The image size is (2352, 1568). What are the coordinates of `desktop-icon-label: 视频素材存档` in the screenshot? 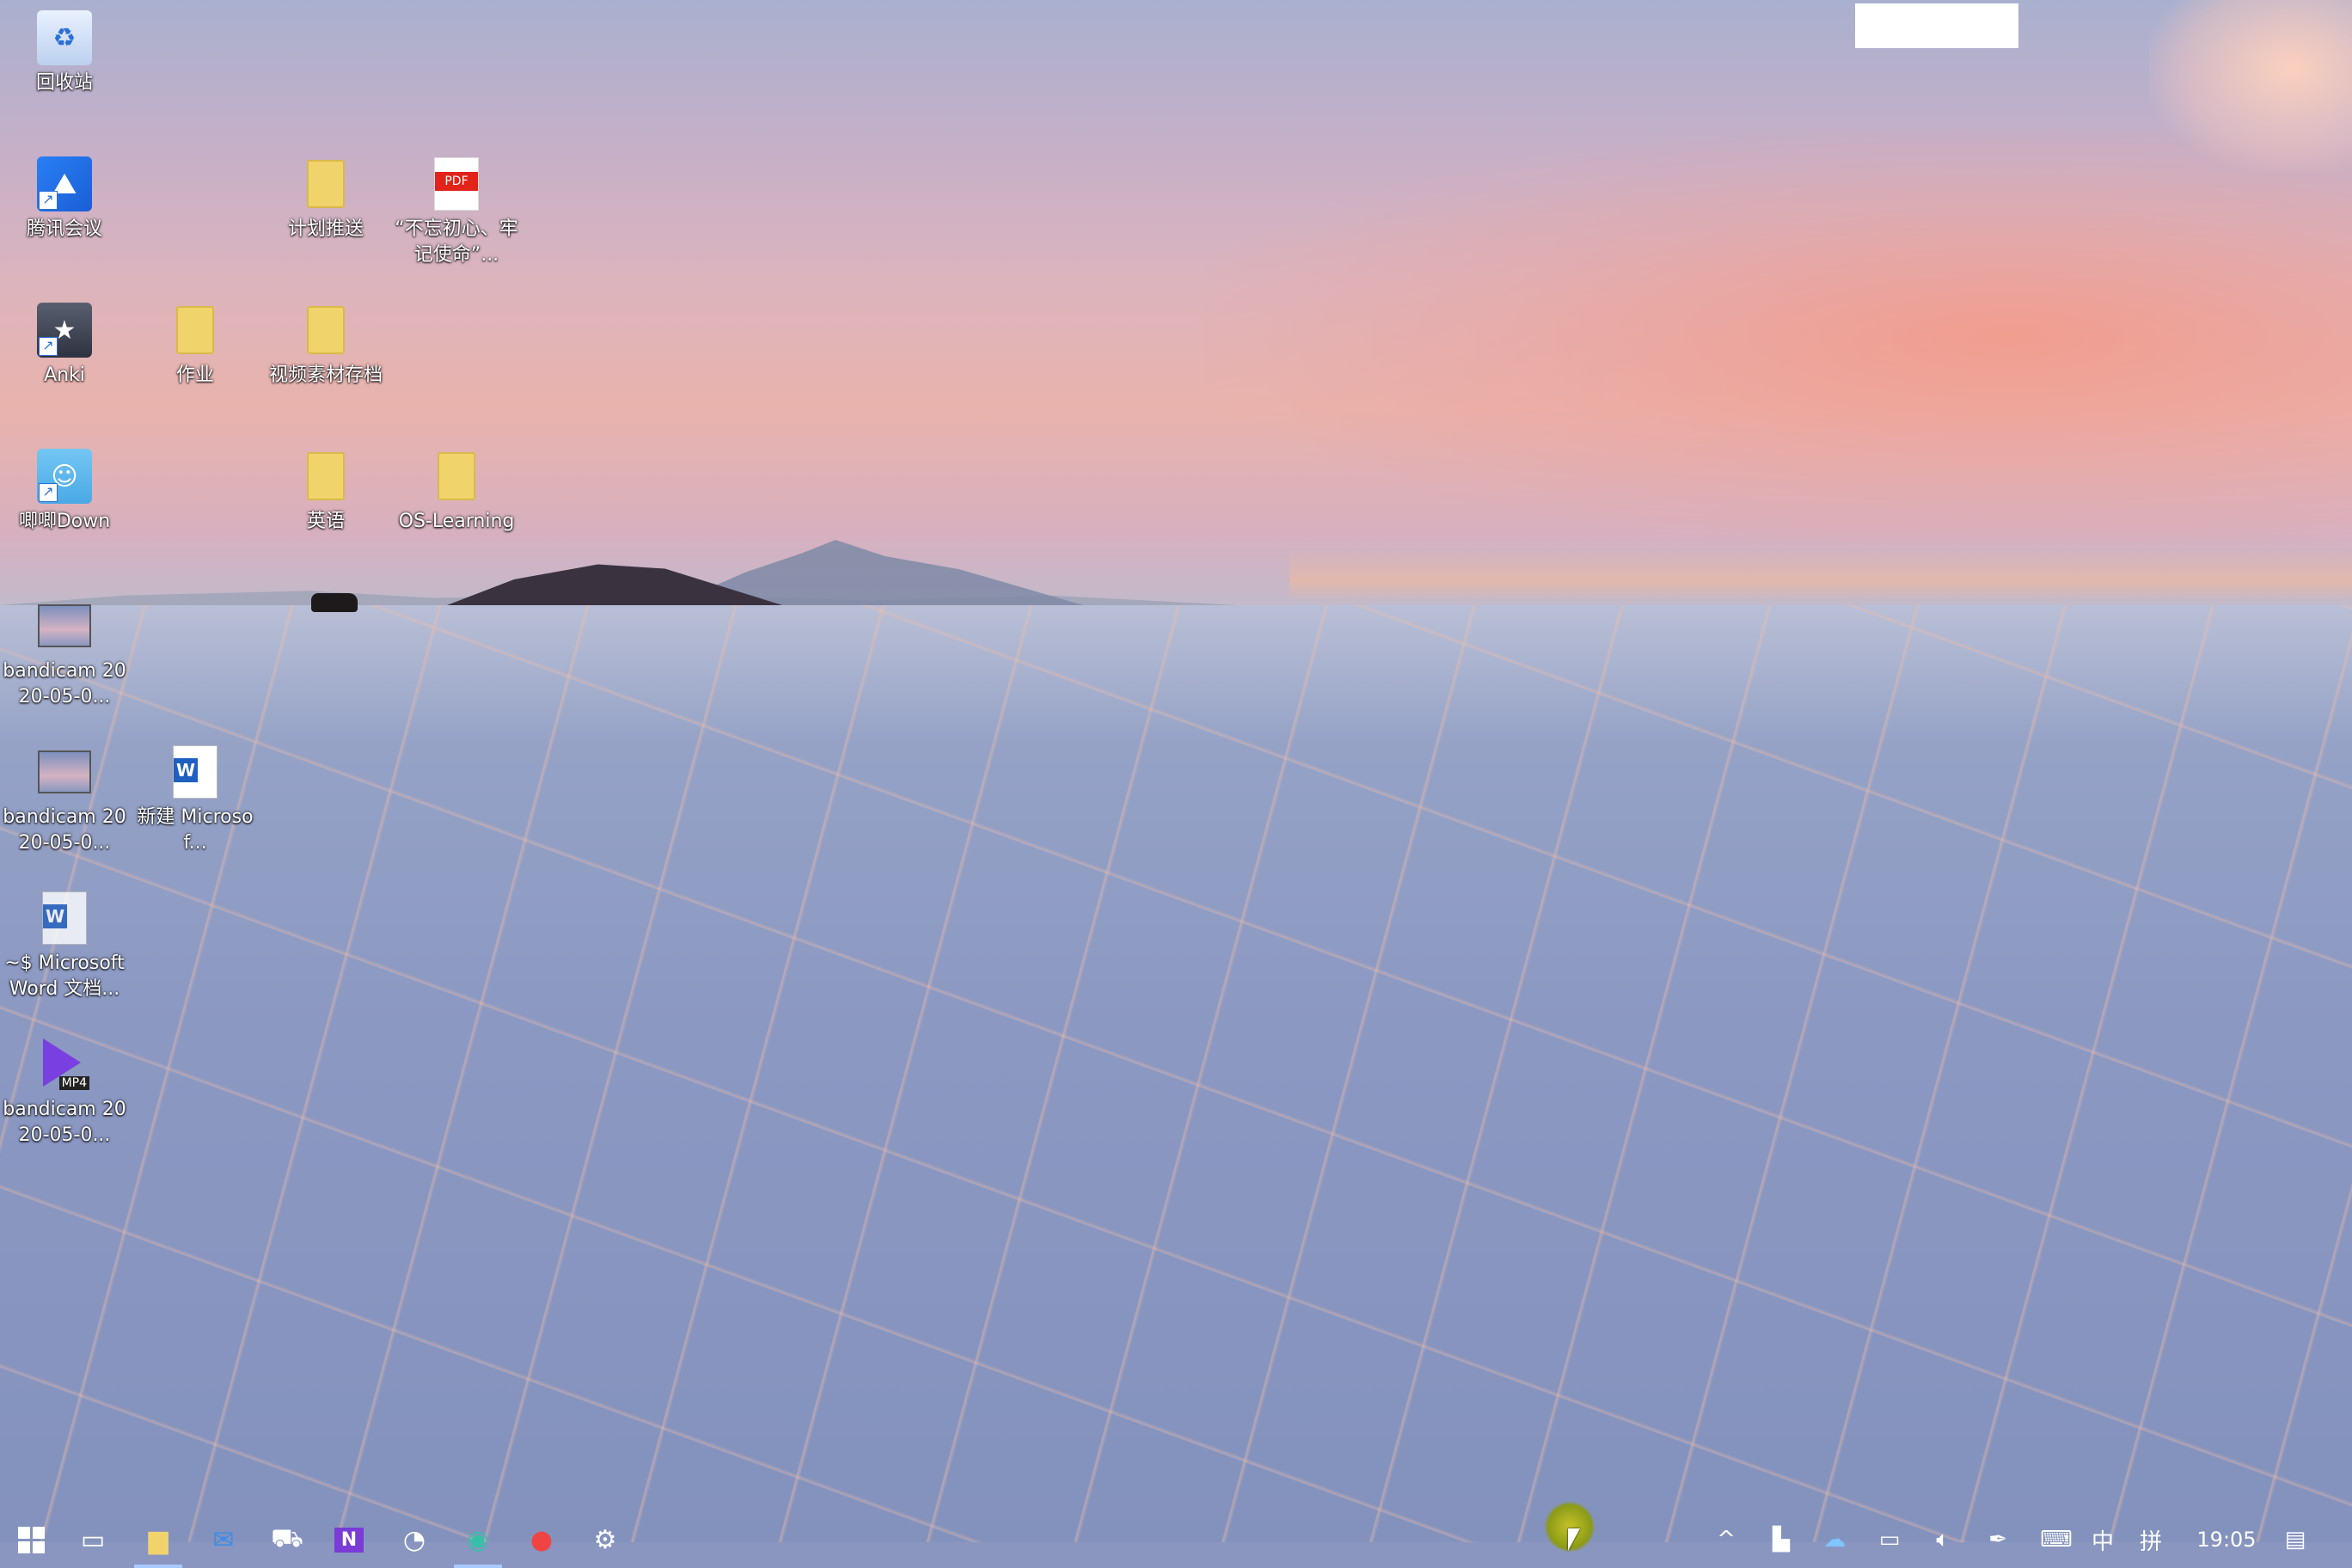 It's located at (325, 375).